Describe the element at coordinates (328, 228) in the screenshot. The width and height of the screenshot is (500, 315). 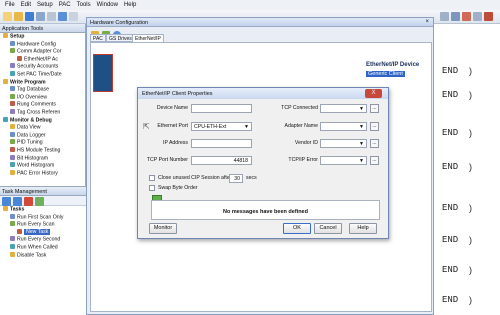
I see `cancel-button: Cancel` at that location.